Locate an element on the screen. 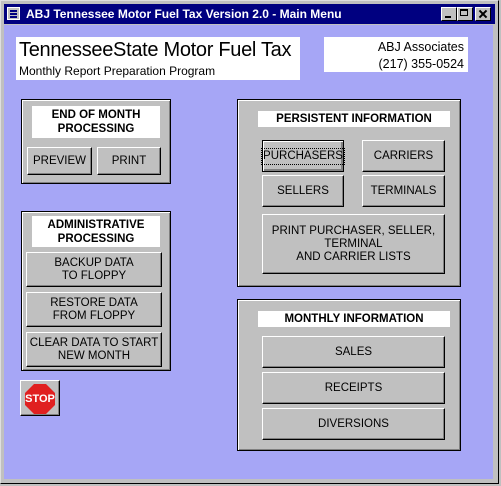 The image size is (501, 486). preview-button: PREVIEW is located at coordinates (59, 161).